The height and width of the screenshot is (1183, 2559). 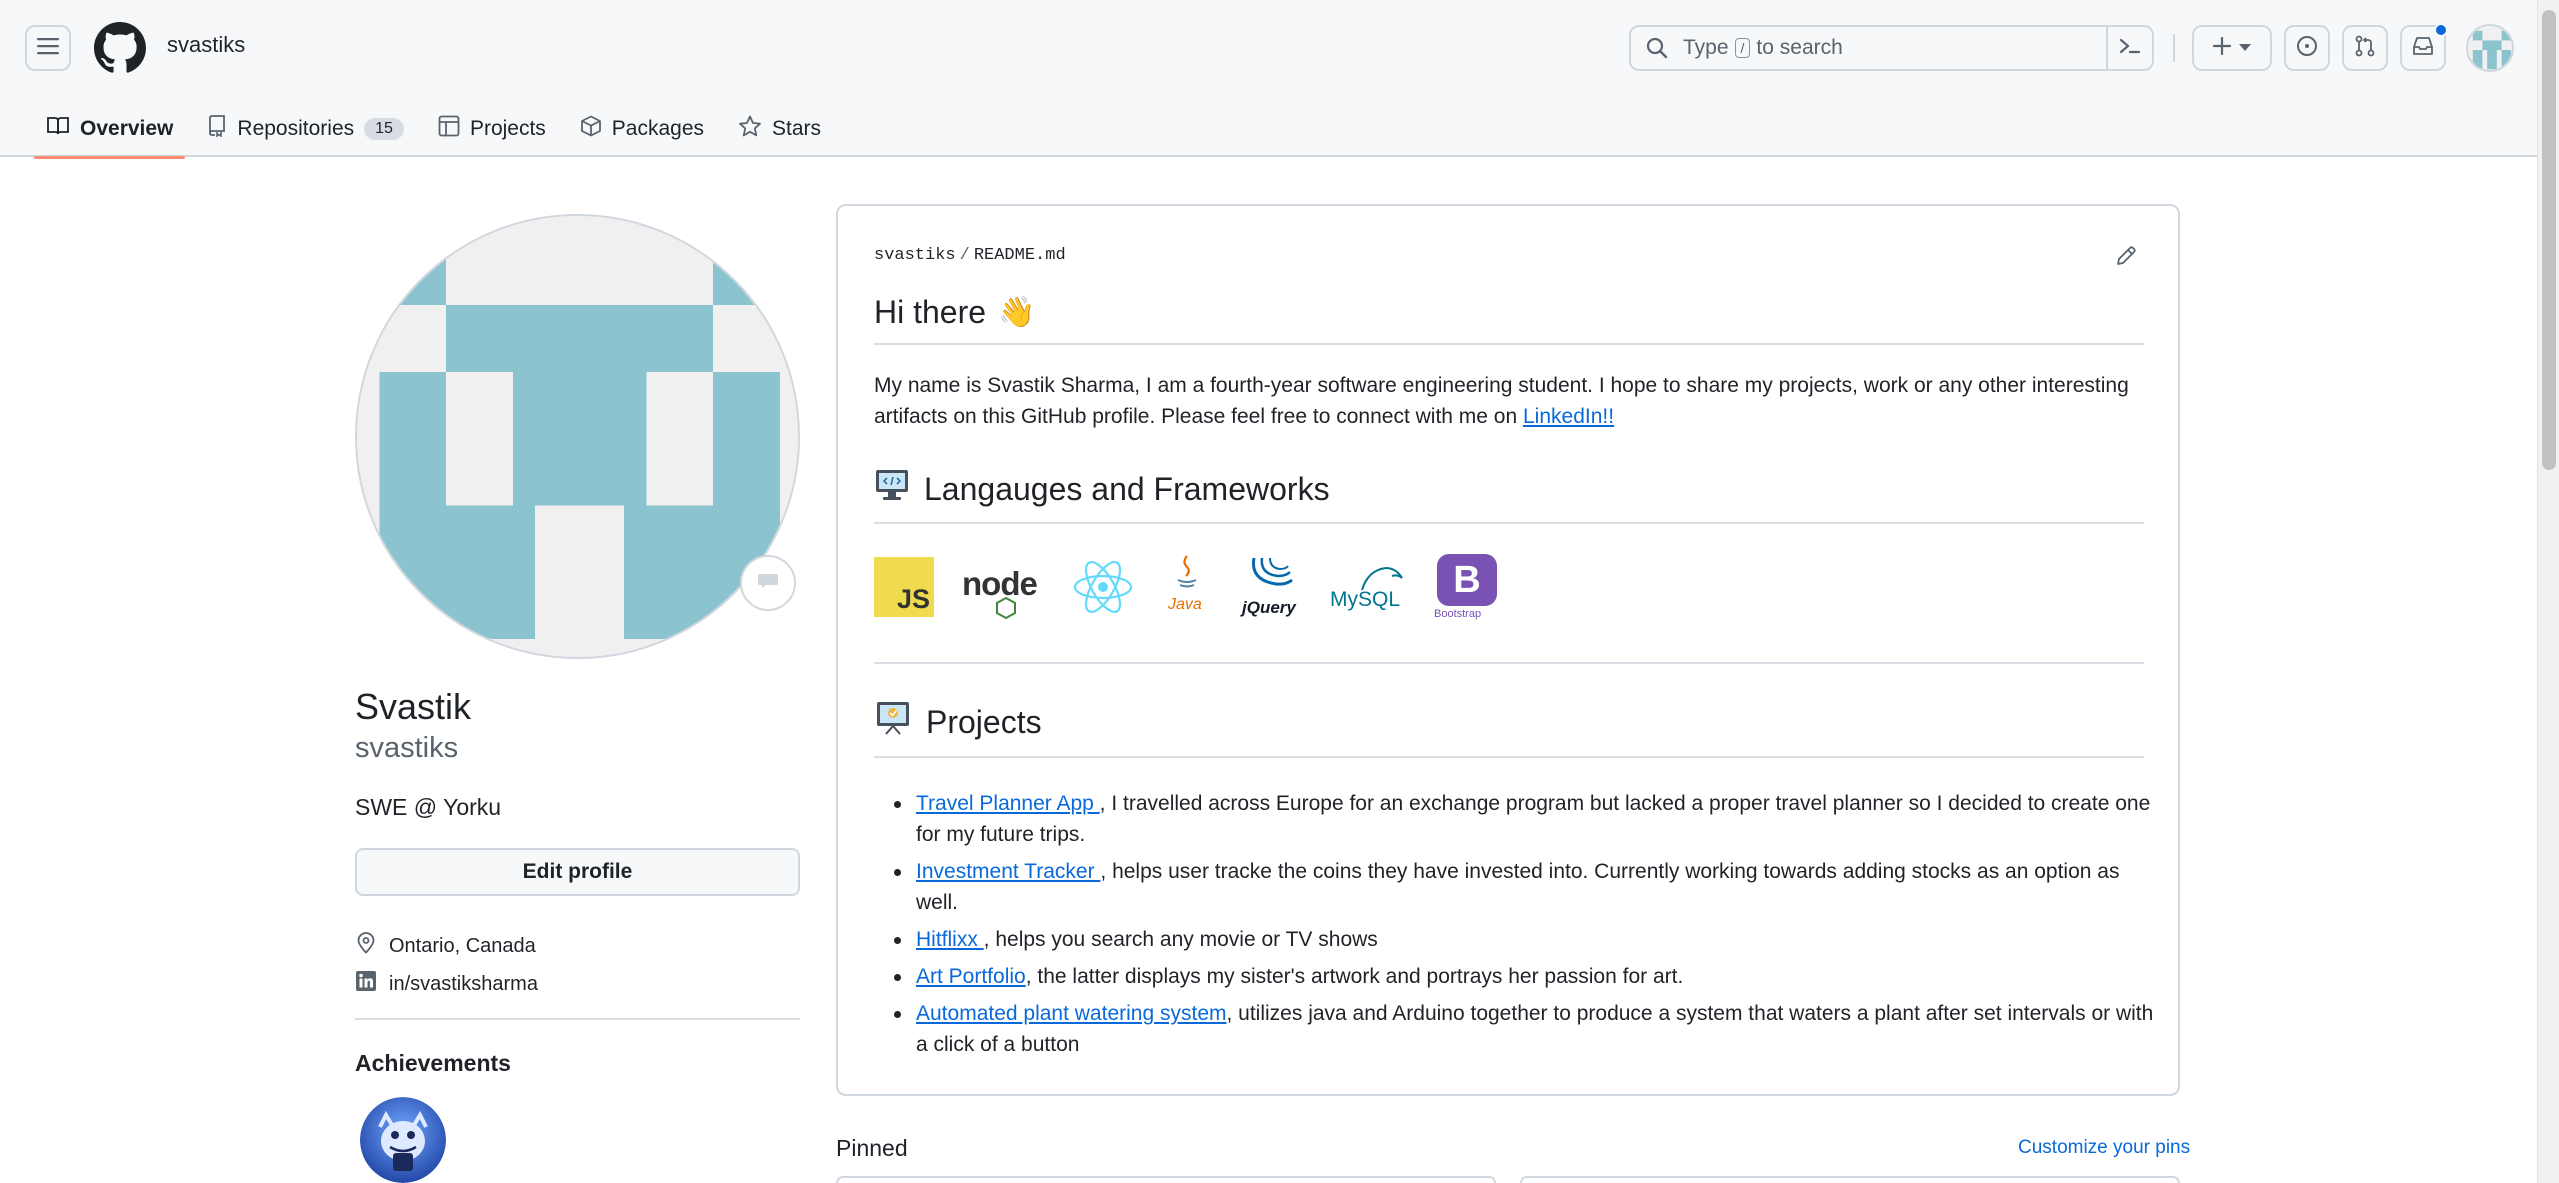 What do you see at coordinates (658, 128) in the screenshot?
I see `tab-packages-label: Packages` at bounding box center [658, 128].